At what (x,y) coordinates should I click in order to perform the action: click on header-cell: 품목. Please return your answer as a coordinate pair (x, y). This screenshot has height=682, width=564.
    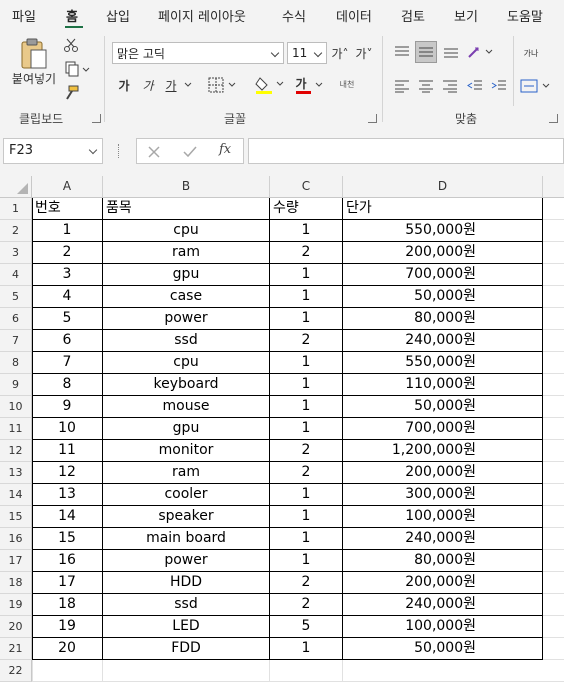
    Looking at the image, I should click on (186, 209).